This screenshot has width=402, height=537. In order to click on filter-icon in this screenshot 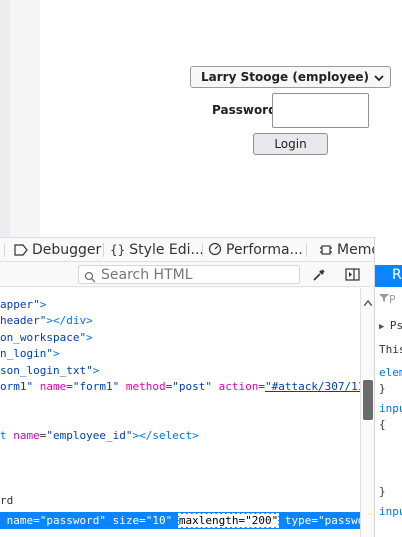, I will do `click(384, 299)`.